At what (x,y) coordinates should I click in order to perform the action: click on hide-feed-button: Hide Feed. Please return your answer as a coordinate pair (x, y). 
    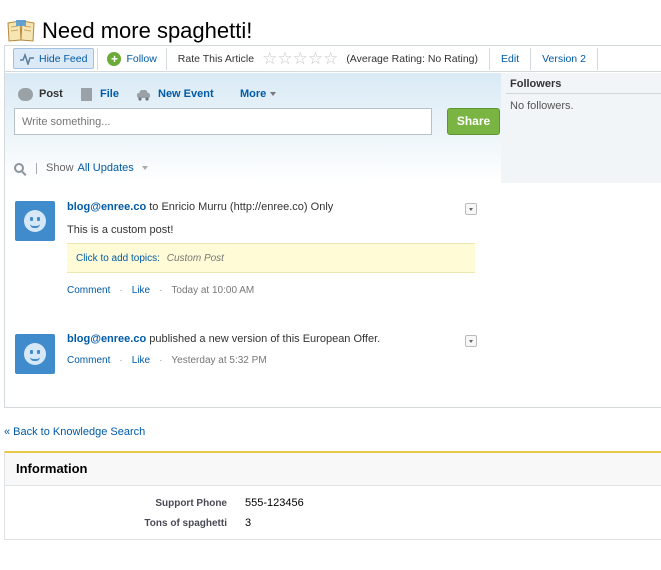
    Looking at the image, I should click on (54, 58).